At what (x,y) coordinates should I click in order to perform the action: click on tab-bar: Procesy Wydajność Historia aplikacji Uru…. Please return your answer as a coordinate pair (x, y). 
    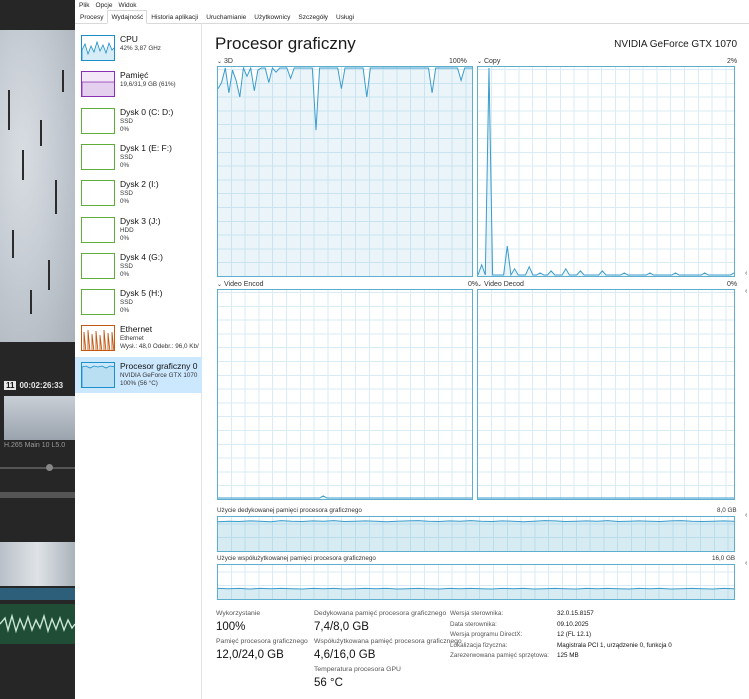
    Looking at the image, I should click on (412, 17).